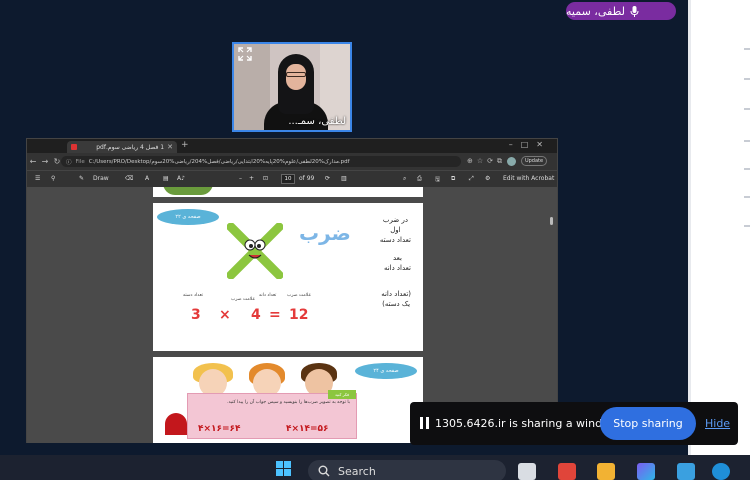  I want to click on window-edge, so click(689, 227).